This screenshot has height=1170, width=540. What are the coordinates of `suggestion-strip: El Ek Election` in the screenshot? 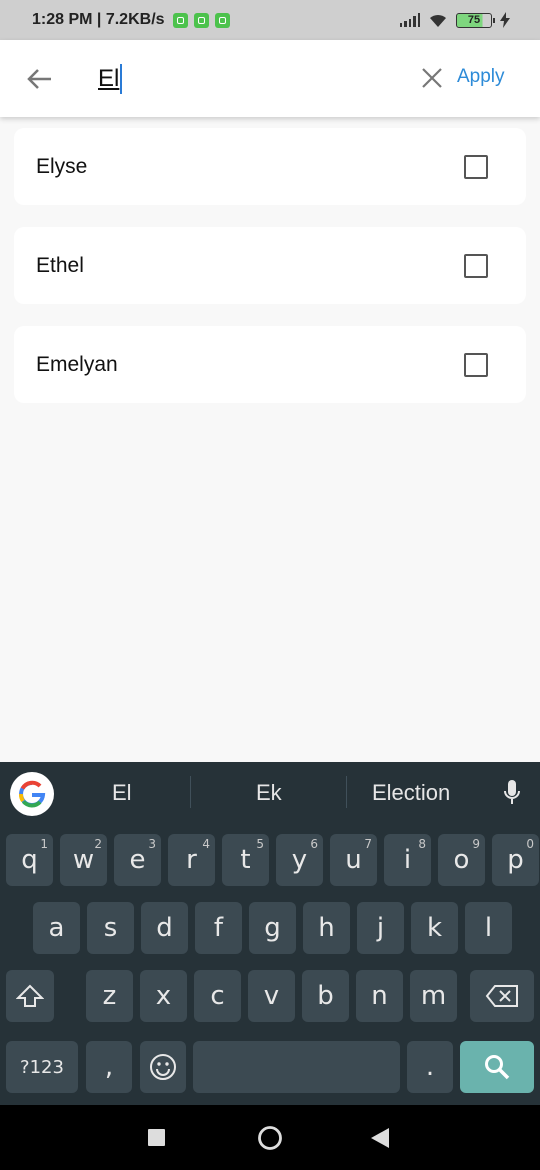 It's located at (270, 793).